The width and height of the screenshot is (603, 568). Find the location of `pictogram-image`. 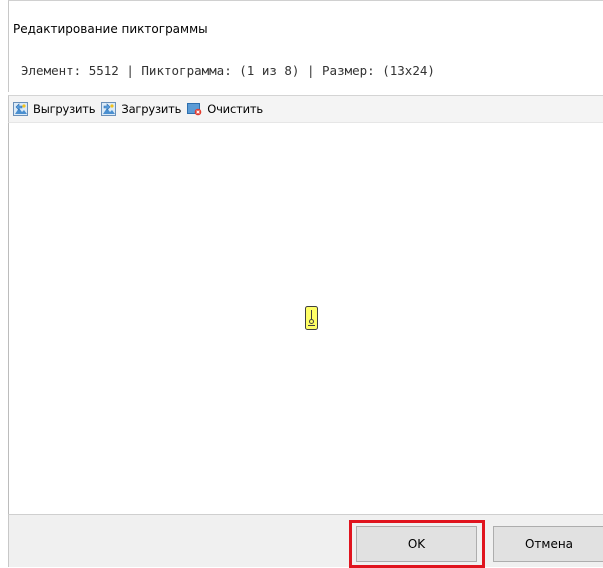

pictogram-image is located at coordinates (311, 318).